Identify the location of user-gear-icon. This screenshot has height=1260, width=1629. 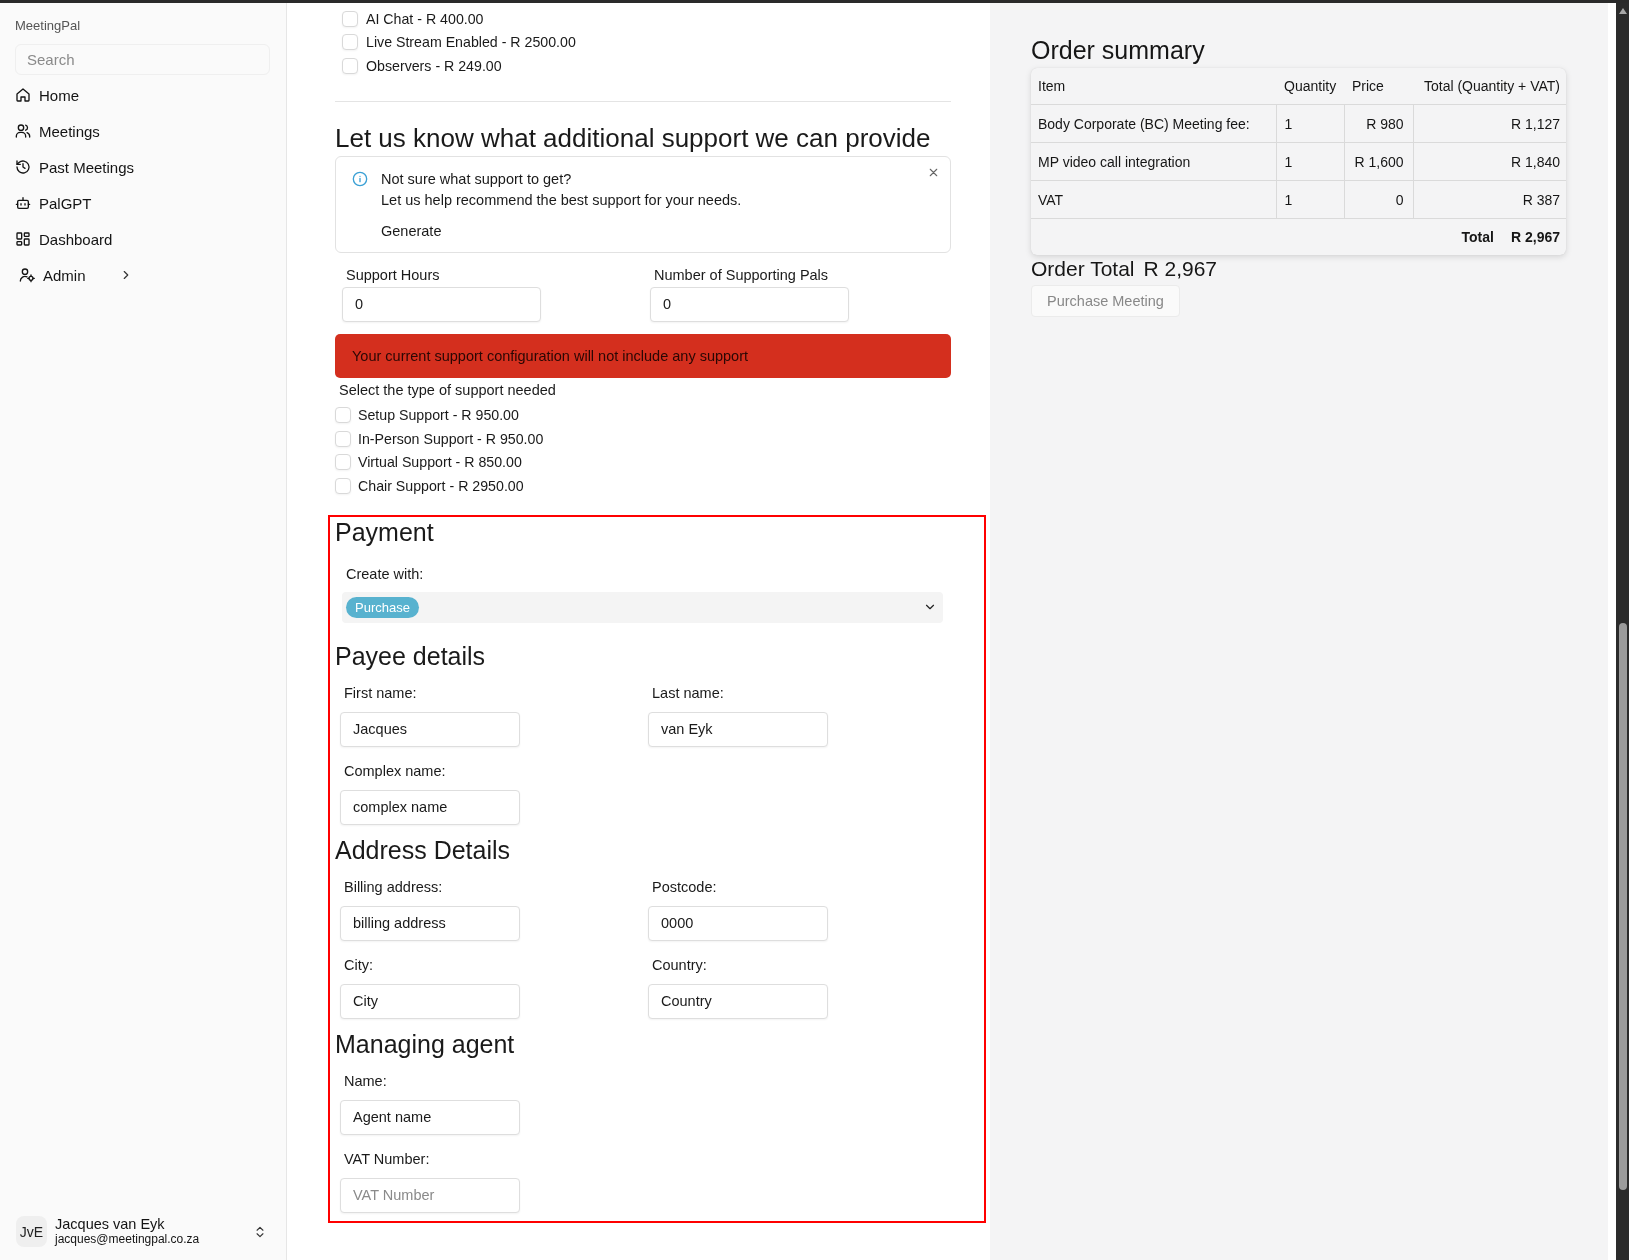
(27, 275).